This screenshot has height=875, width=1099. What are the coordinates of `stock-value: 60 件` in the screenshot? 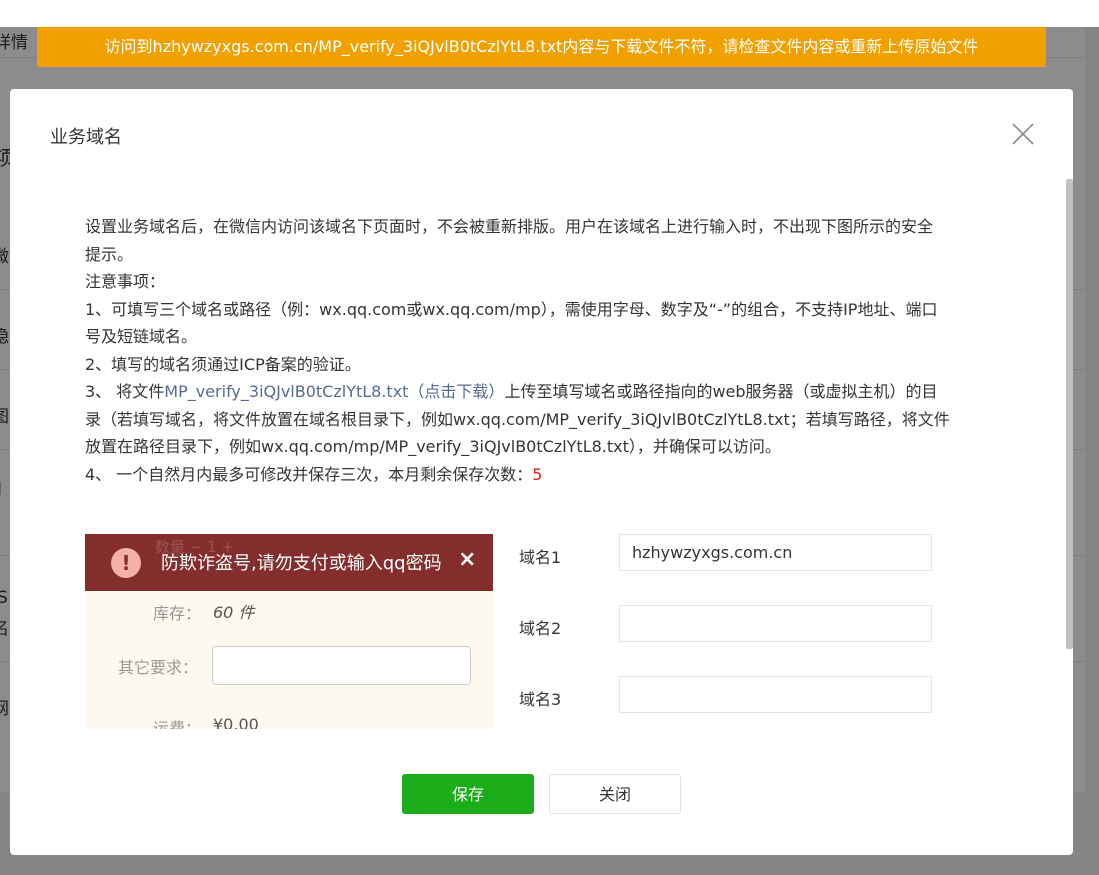 It's located at (234, 612).